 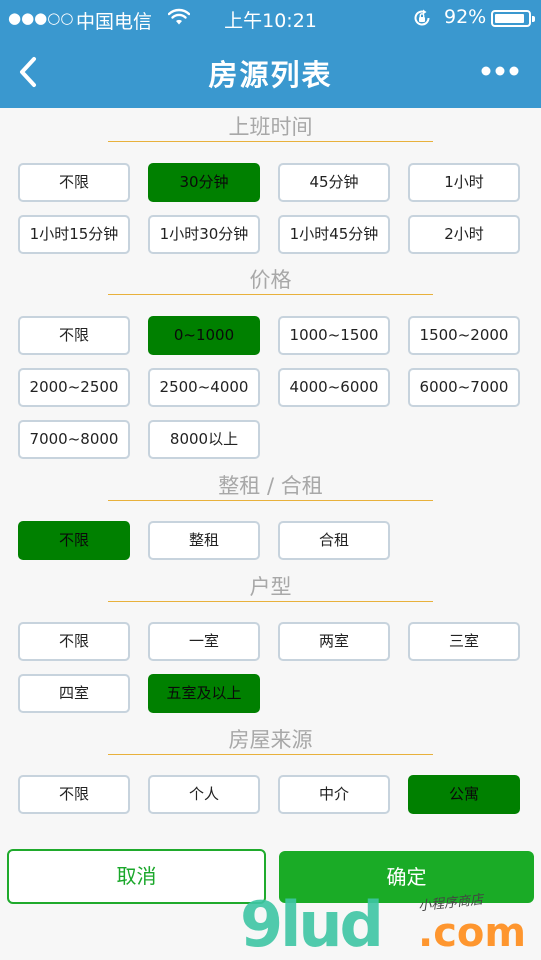 What do you see at coordinates (465, 17) in the screenshot?
I see `battery-percentage: 92%` at bounding box center [465, 17].